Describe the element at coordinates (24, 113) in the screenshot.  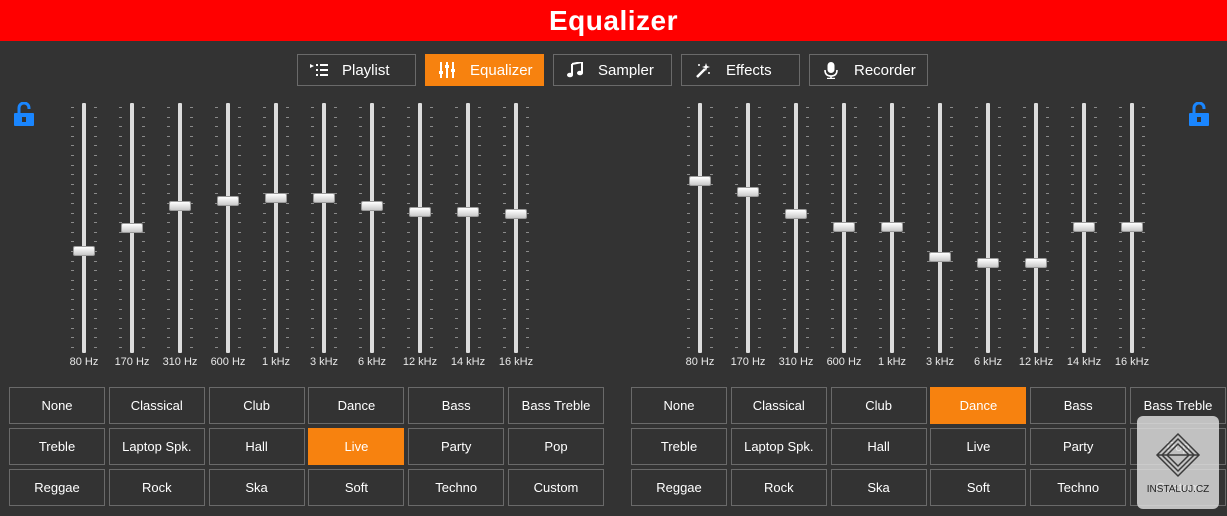
I see `left-lock-icon` at that location.